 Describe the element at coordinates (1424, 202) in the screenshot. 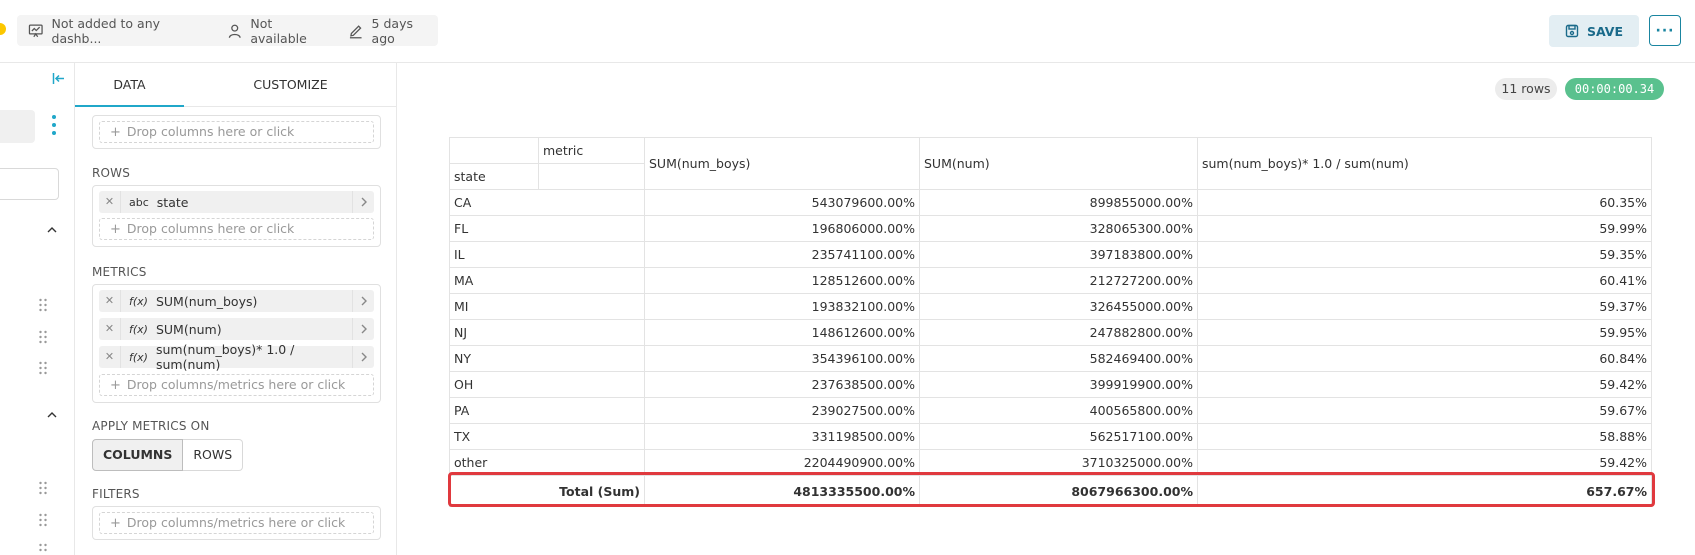

I see `table-cell: 60.35%` at that location.